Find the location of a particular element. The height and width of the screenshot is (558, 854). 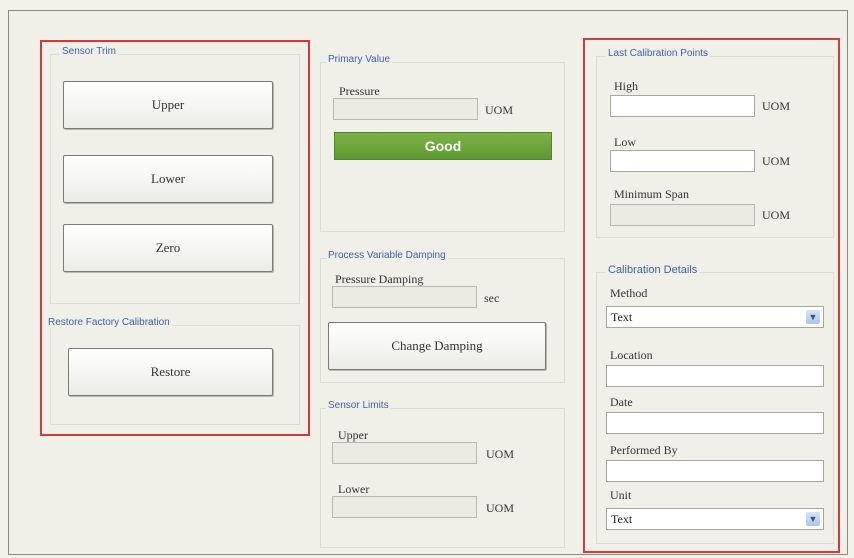

location-label: Location is located at coordinates (631, 355).